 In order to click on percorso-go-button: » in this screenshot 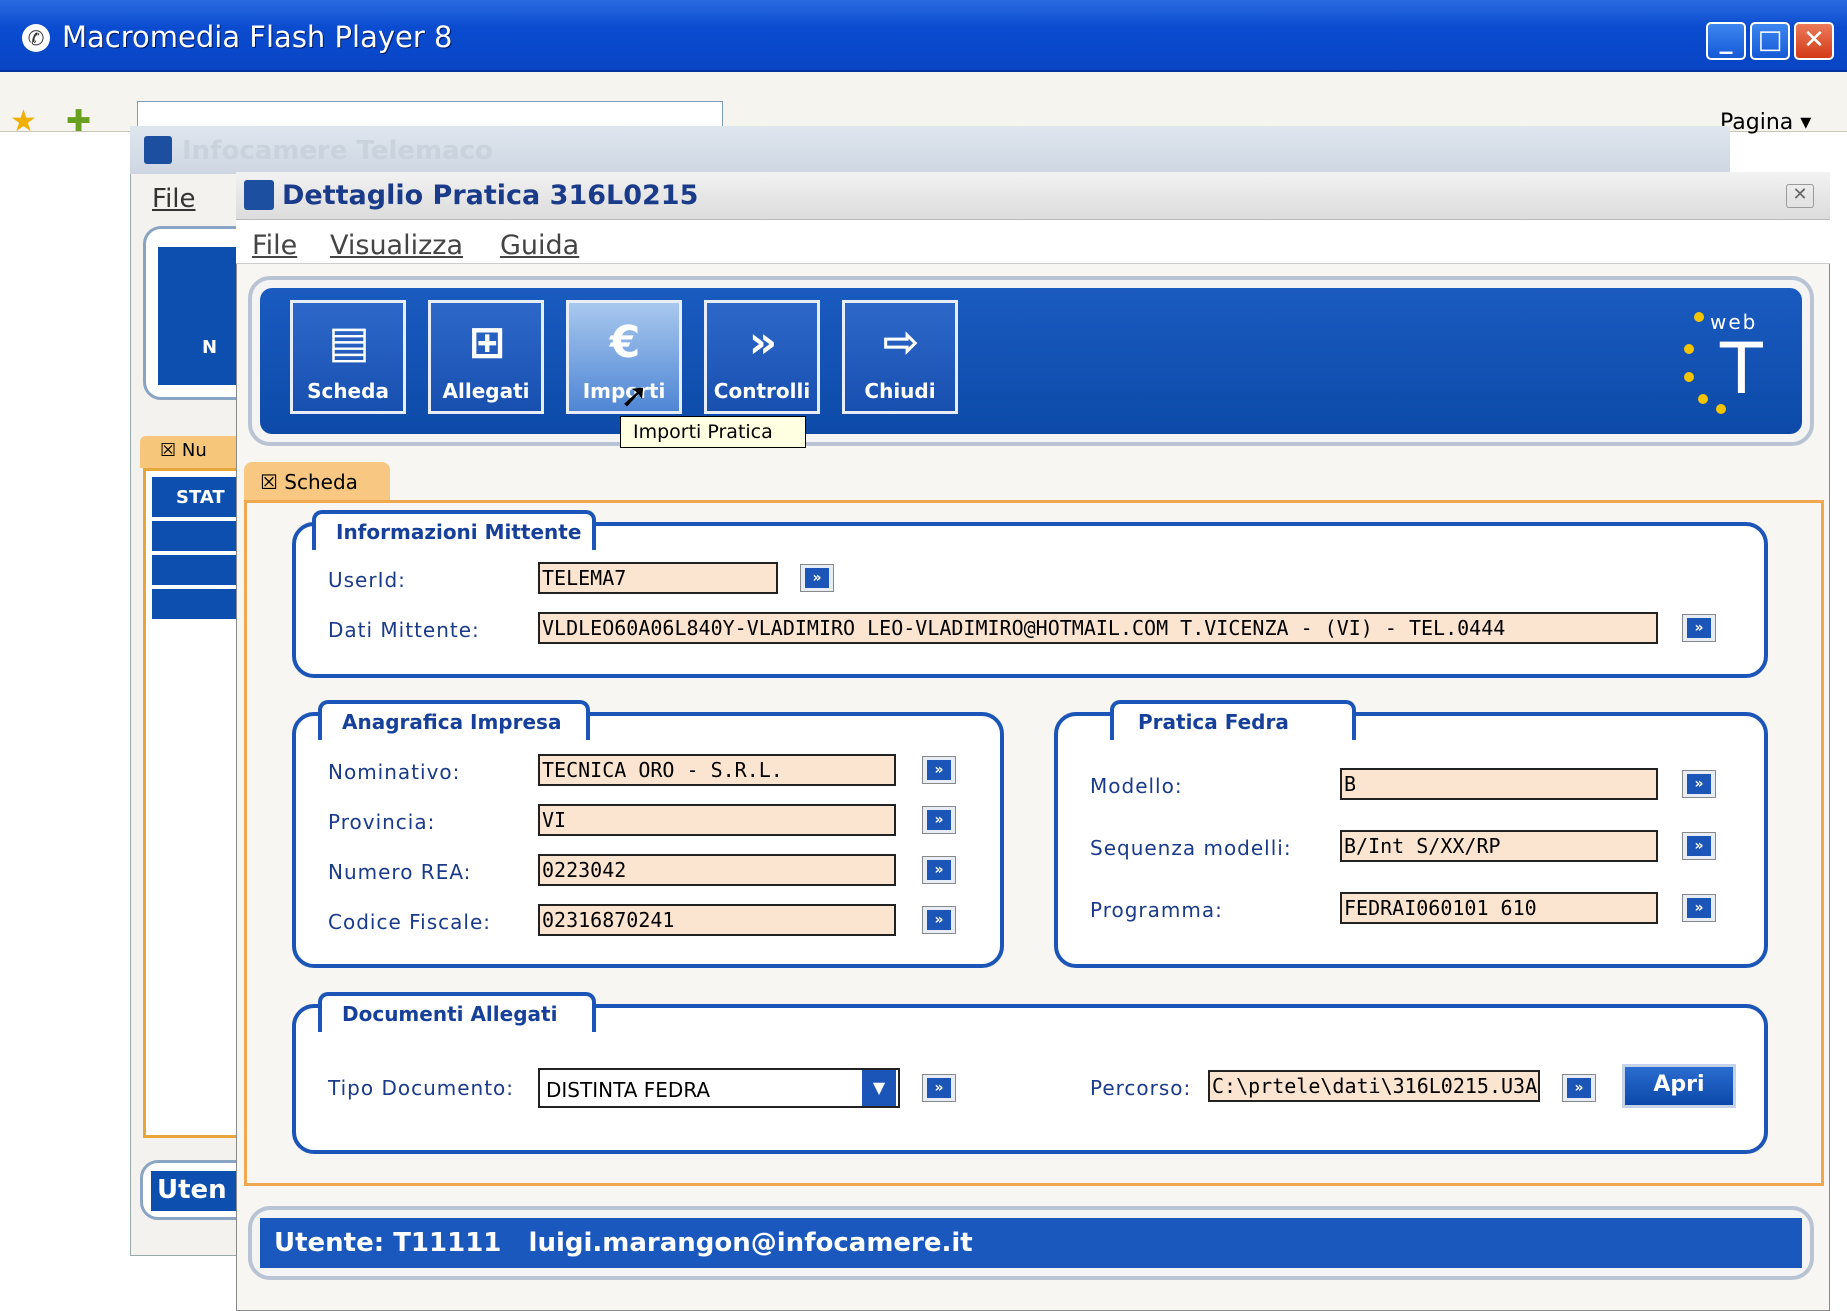, I will do `click(1579, 1088)`.